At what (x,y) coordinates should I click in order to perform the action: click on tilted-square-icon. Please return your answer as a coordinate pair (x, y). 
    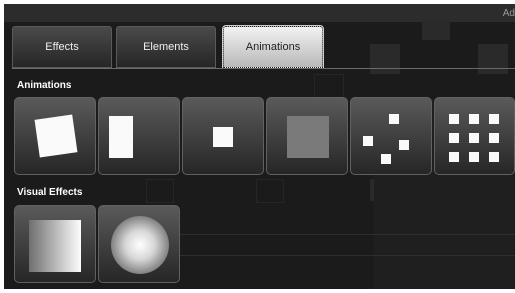
    Looking at the image, I should click on (56, 136).